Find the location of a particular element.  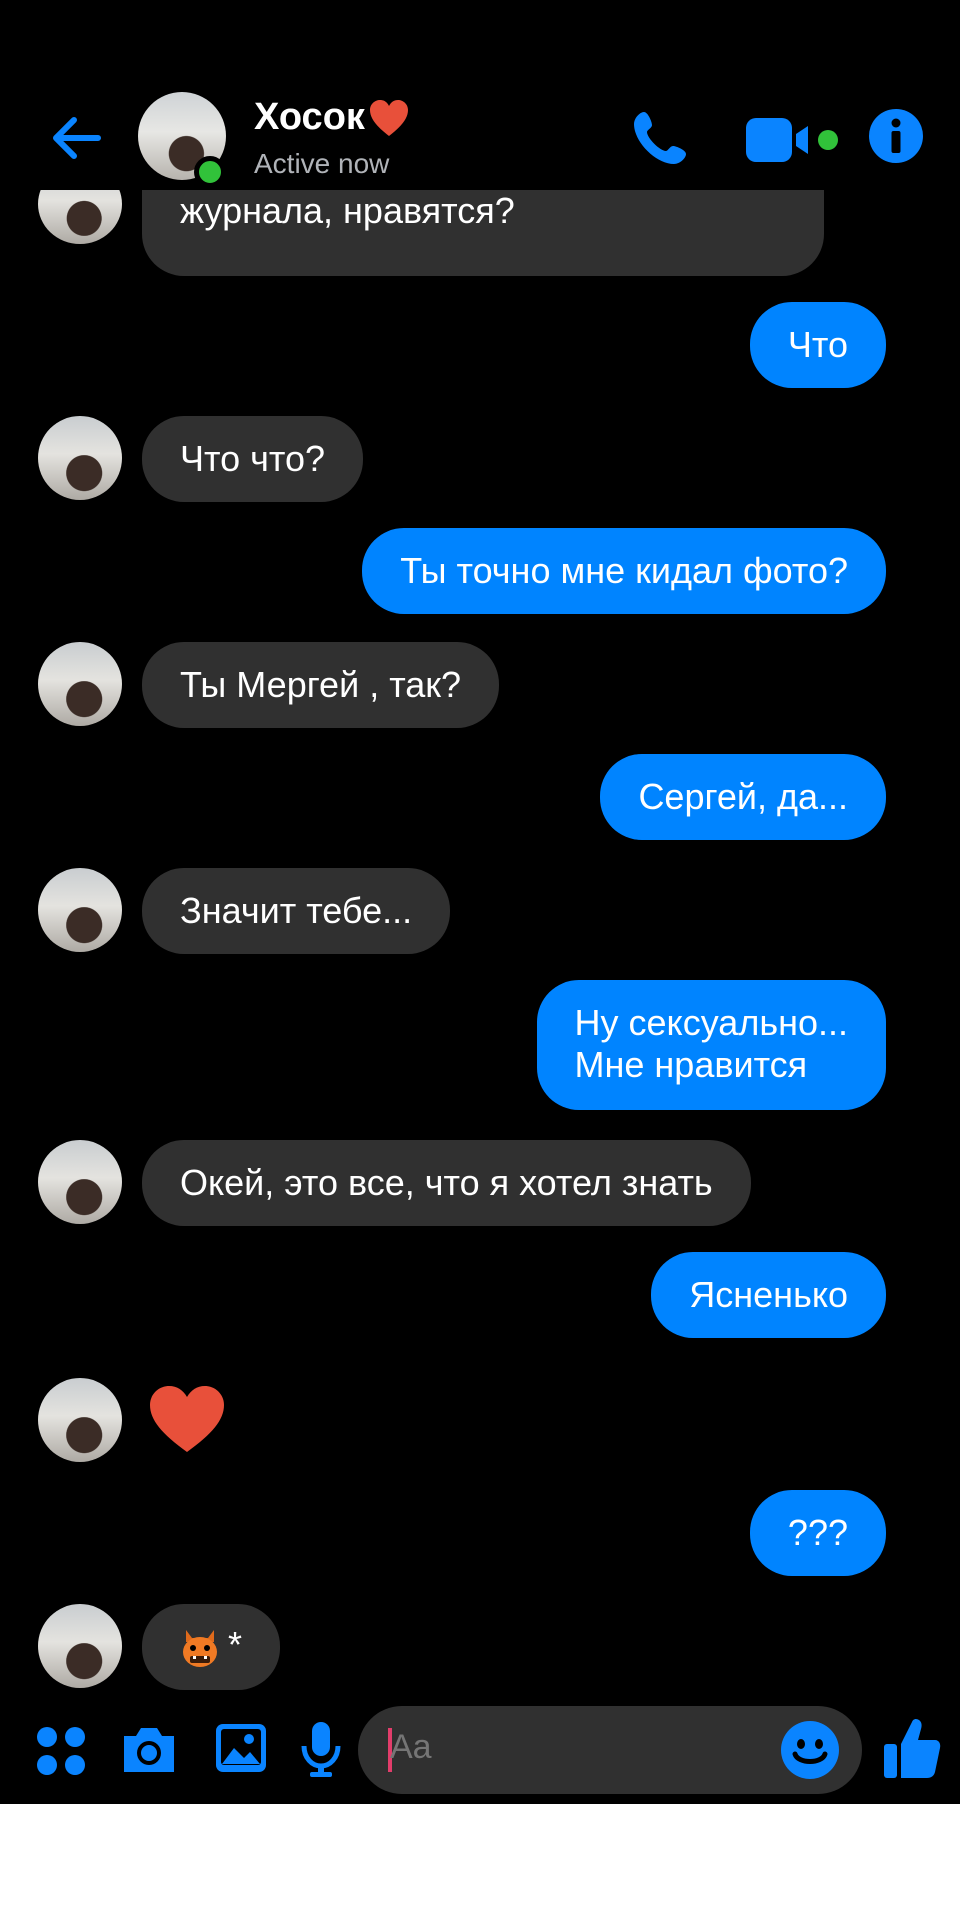

oni-mask-icon is located at coordinates (200, 1648).